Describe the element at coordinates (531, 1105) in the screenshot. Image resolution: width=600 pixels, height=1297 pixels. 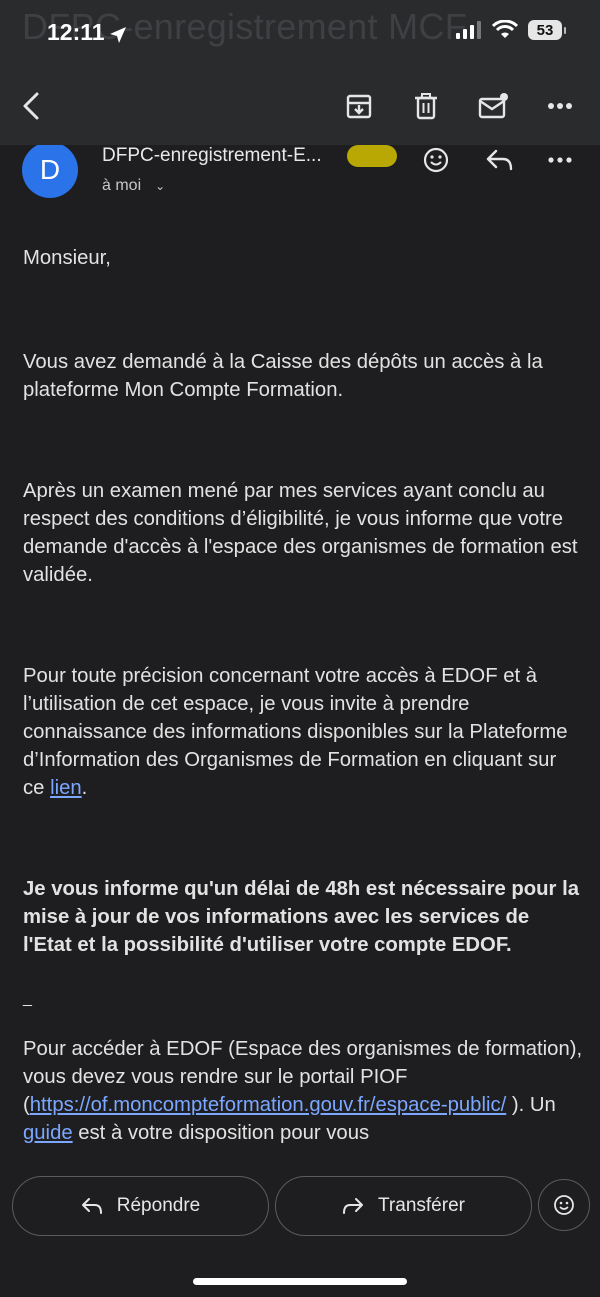
I see `body-text: ). Un` at that location.